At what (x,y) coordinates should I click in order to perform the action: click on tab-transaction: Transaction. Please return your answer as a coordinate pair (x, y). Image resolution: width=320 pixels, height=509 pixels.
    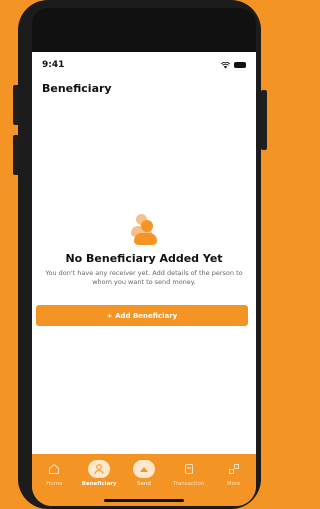
    Looking at the image, I should click on (189, 473).